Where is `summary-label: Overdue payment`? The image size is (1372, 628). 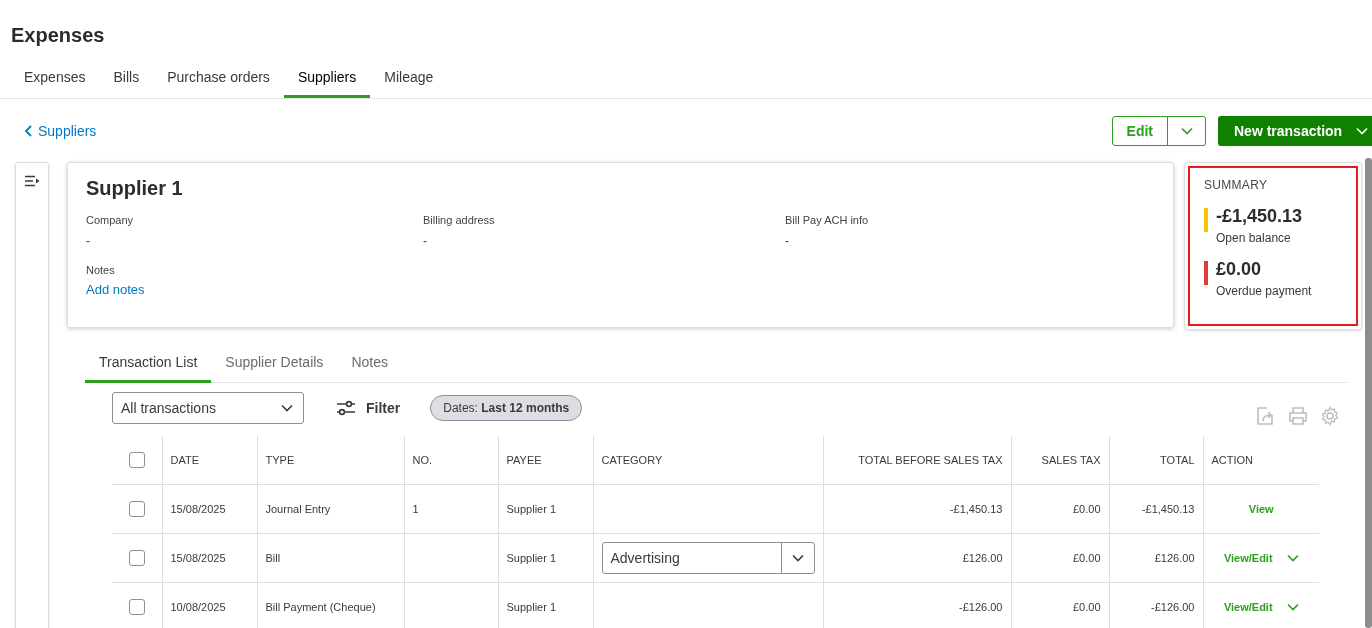
summary-label: Overdue payment is located at coordinates (1264, 291).